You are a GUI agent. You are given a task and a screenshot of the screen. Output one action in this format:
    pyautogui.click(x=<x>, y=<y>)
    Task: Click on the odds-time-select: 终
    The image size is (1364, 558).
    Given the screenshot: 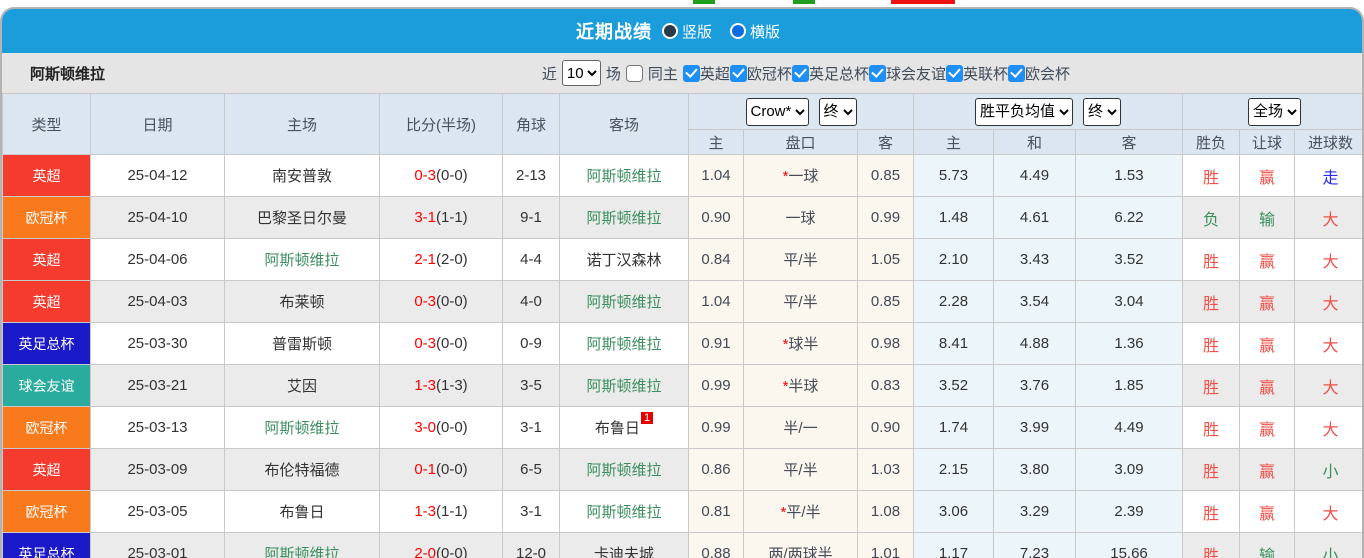 What is the action you would take?
    pyautogui.click(x=837, y=111)
    